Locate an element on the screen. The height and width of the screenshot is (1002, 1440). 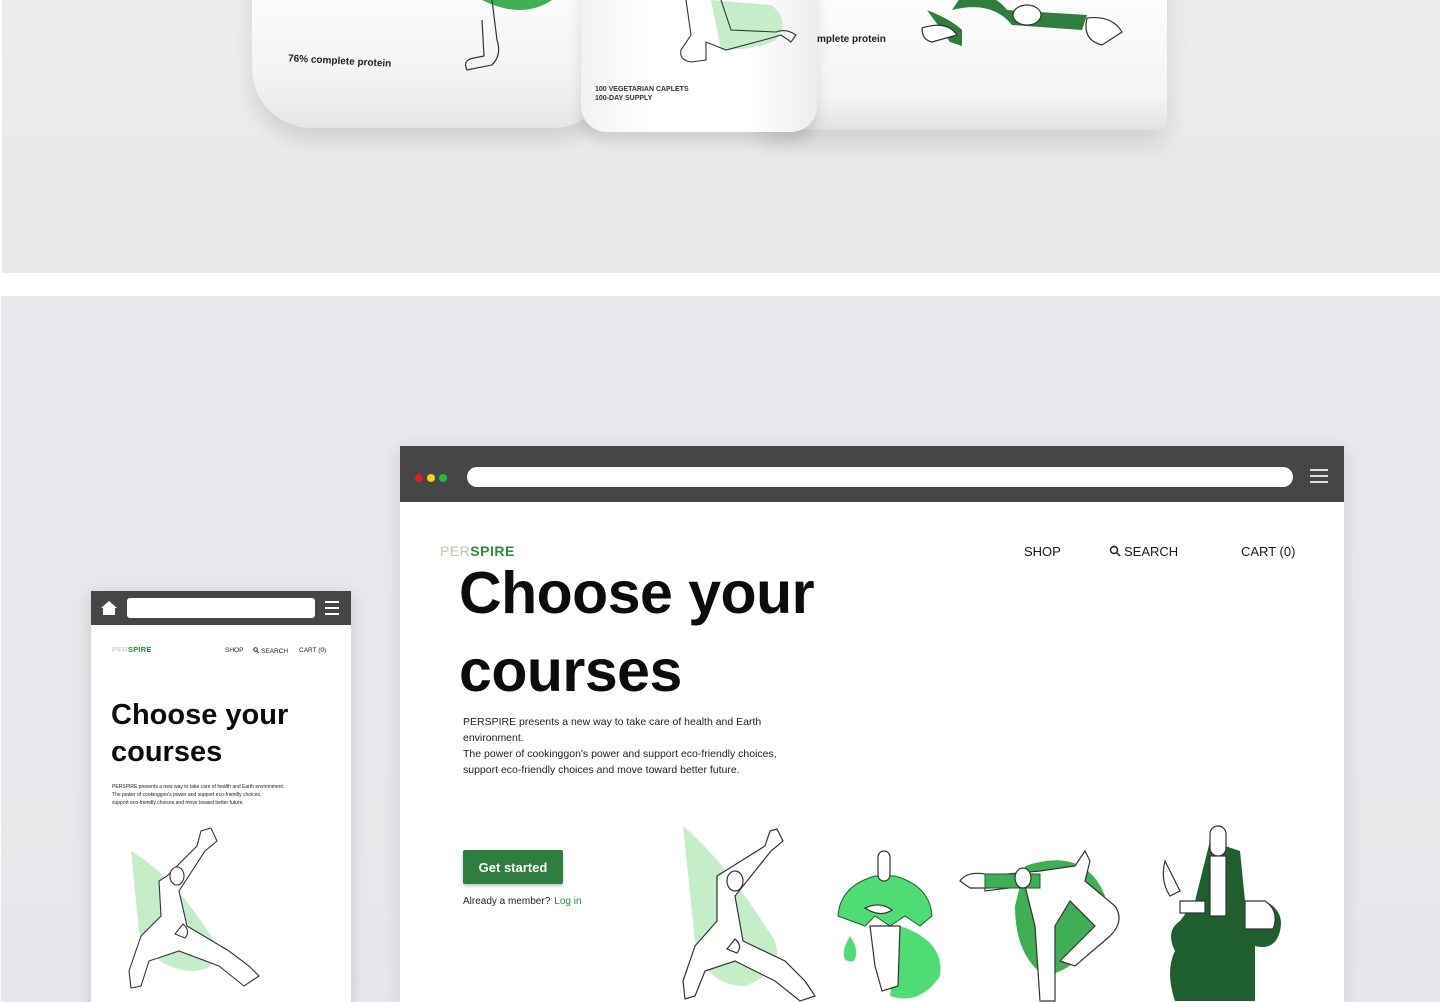
mobile-nav-search-label: SEARCH is located at coordinates (275, 651).